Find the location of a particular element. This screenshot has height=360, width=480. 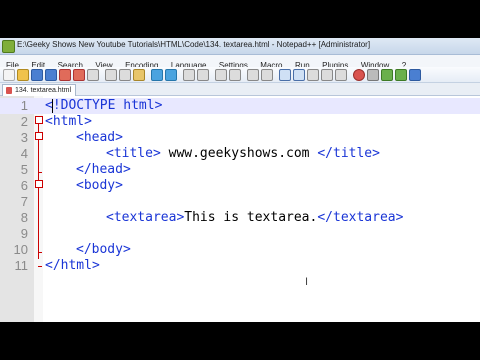

tab-bar: 134. textarea.html is located at coordinates (240, 89).